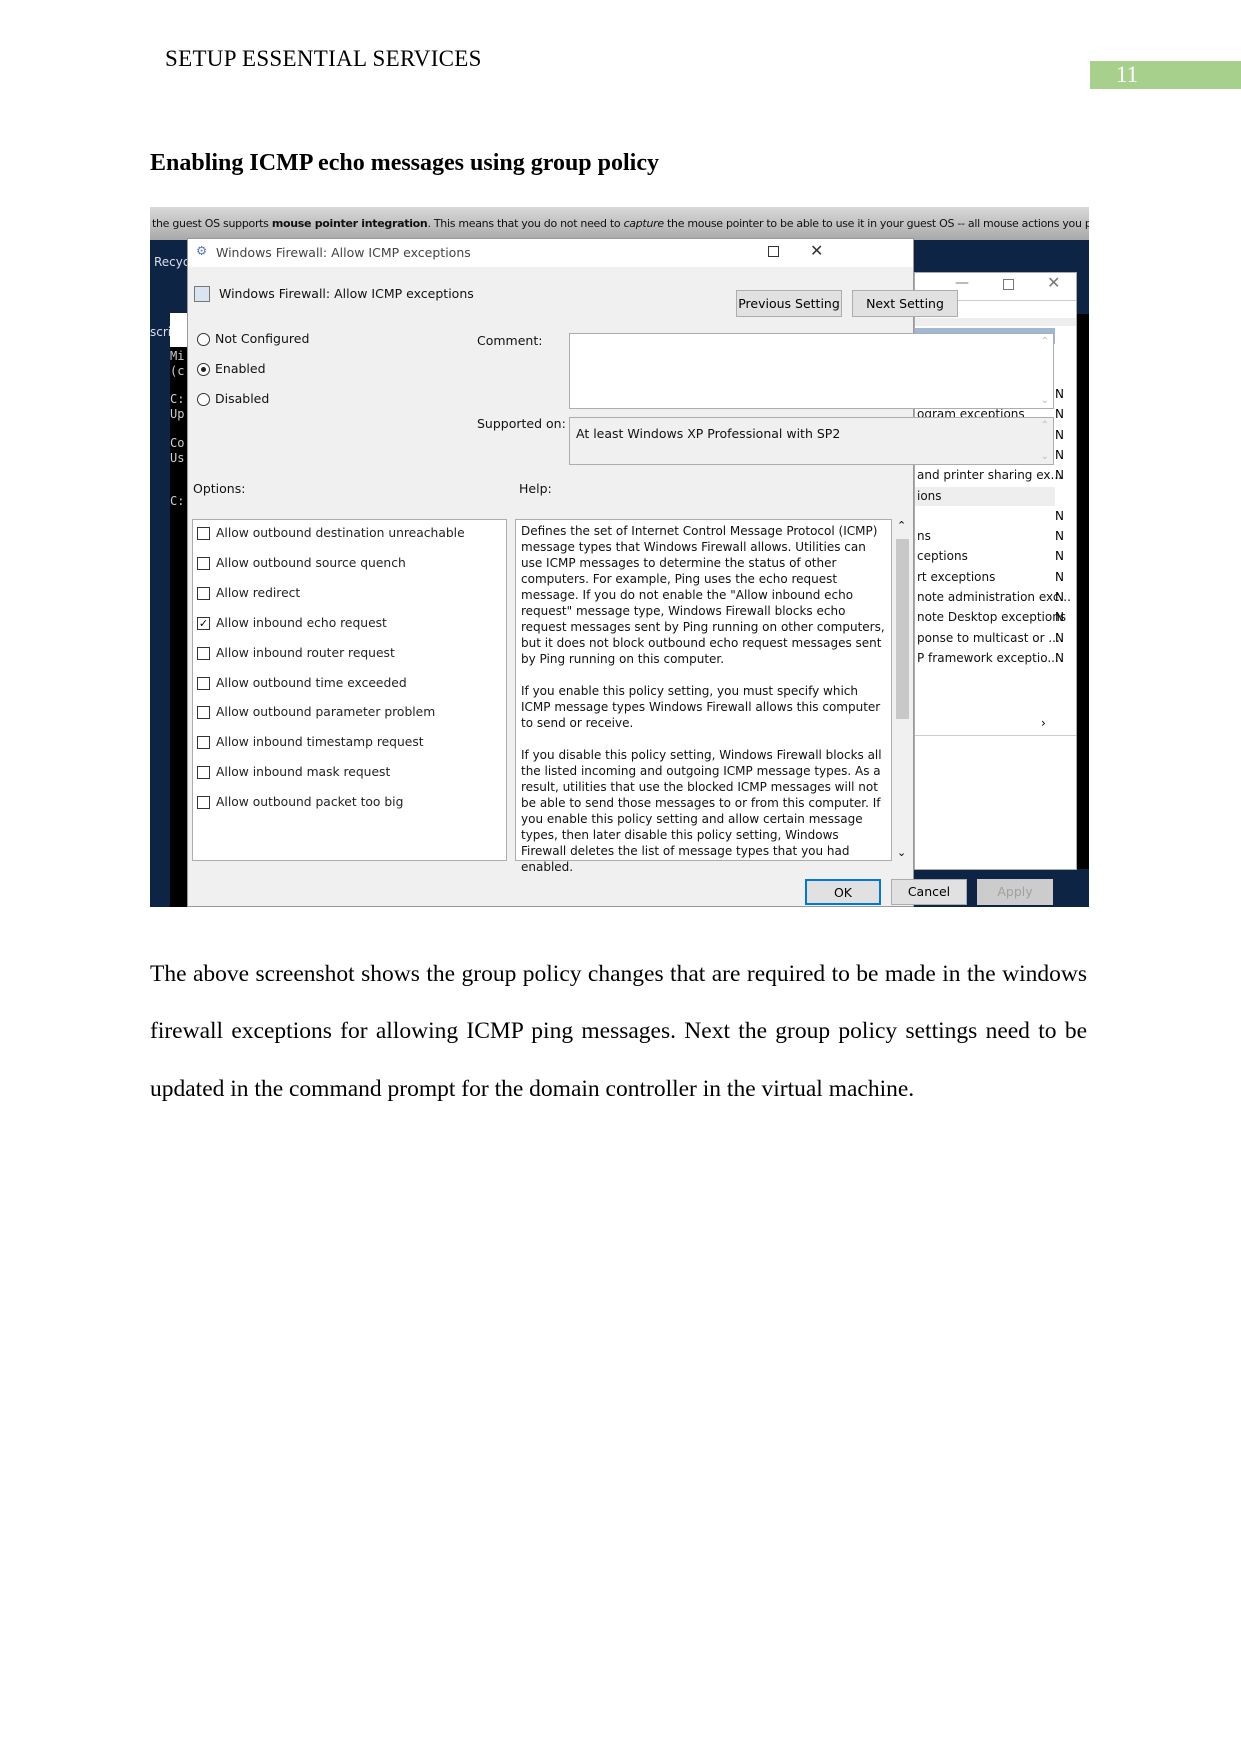  What do you see at coordinates (203, 623) in the screenshot?
I see `checkbox-icon: ✓` at bounding box center [203, 623].